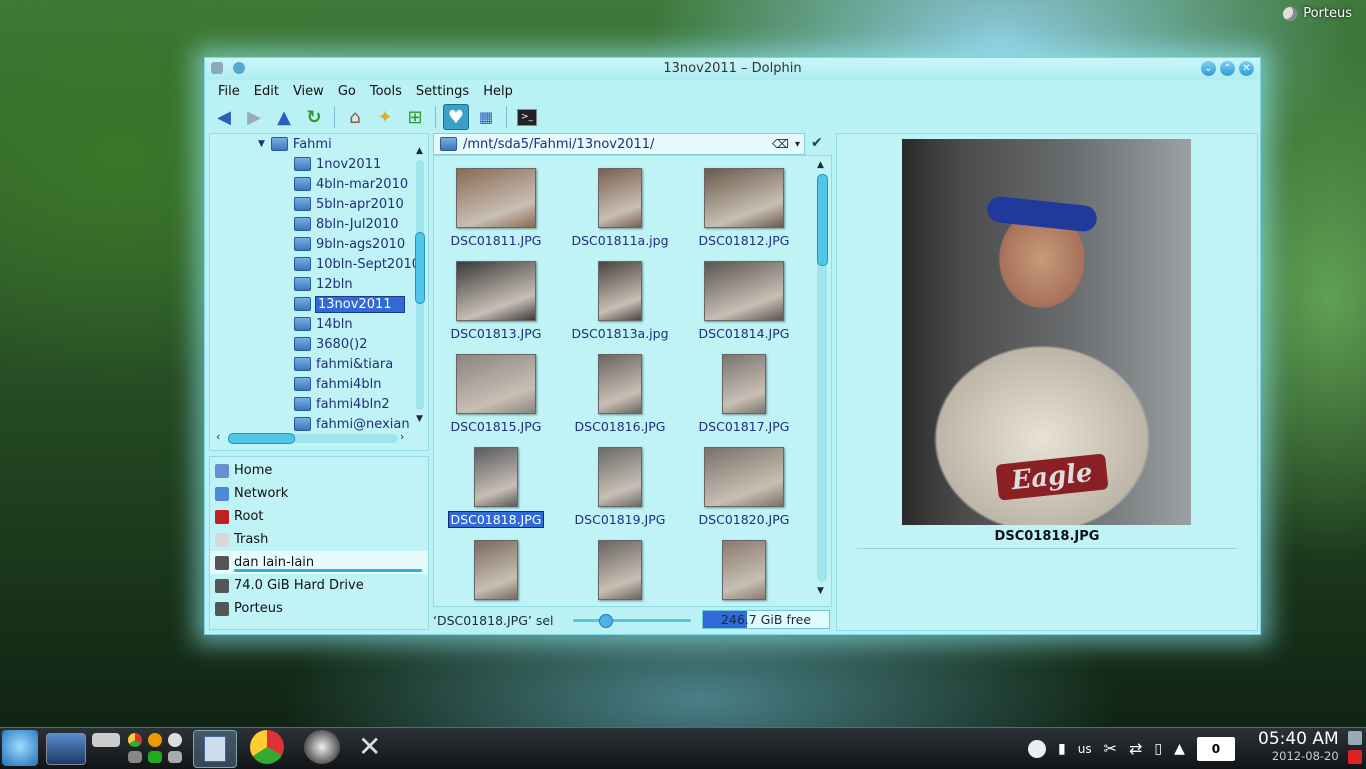 The width and height of the screenshot is (1366, 769). Describe the element at coordinates (1135, 748) in the screenshot. I see `usb-icon: ⇄` at that location.